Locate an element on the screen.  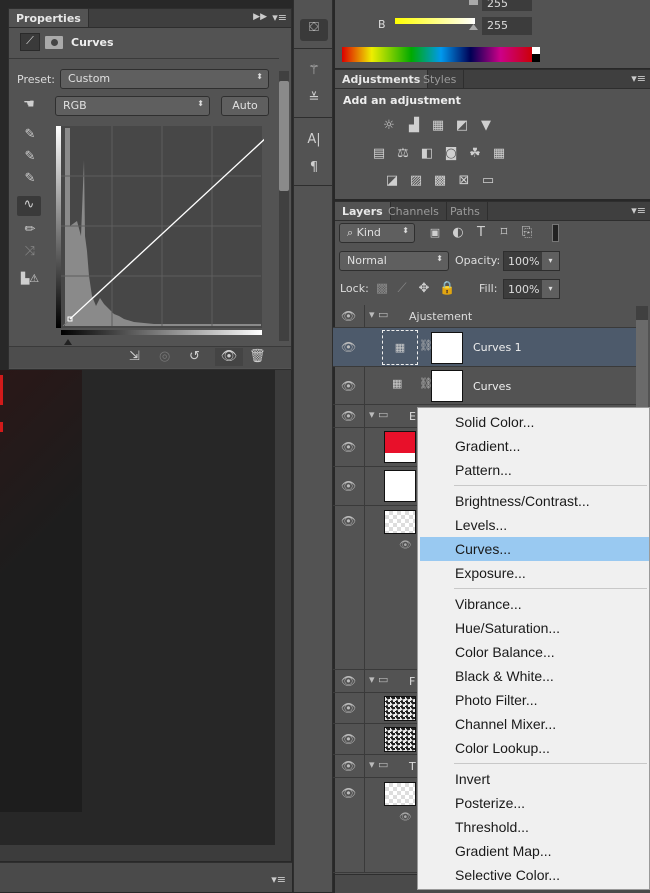
brightness-contrast-icon: ☼ is located at coordinates (389, 126).